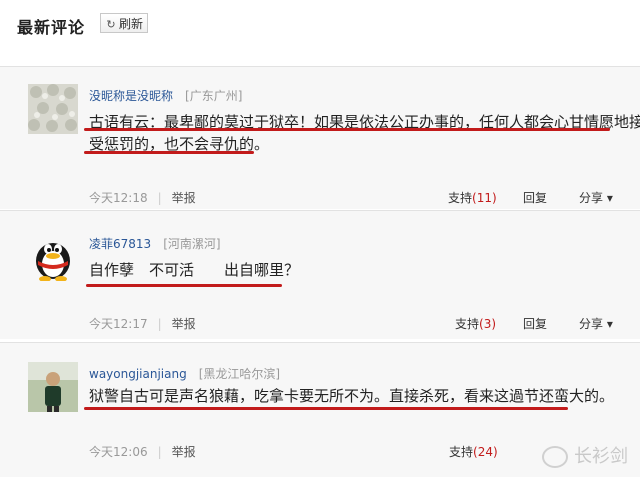 The image size is (640, 477). I want to click on comment-text-line: 自作孽 不可活 出自哪里？, so click(194, 270).